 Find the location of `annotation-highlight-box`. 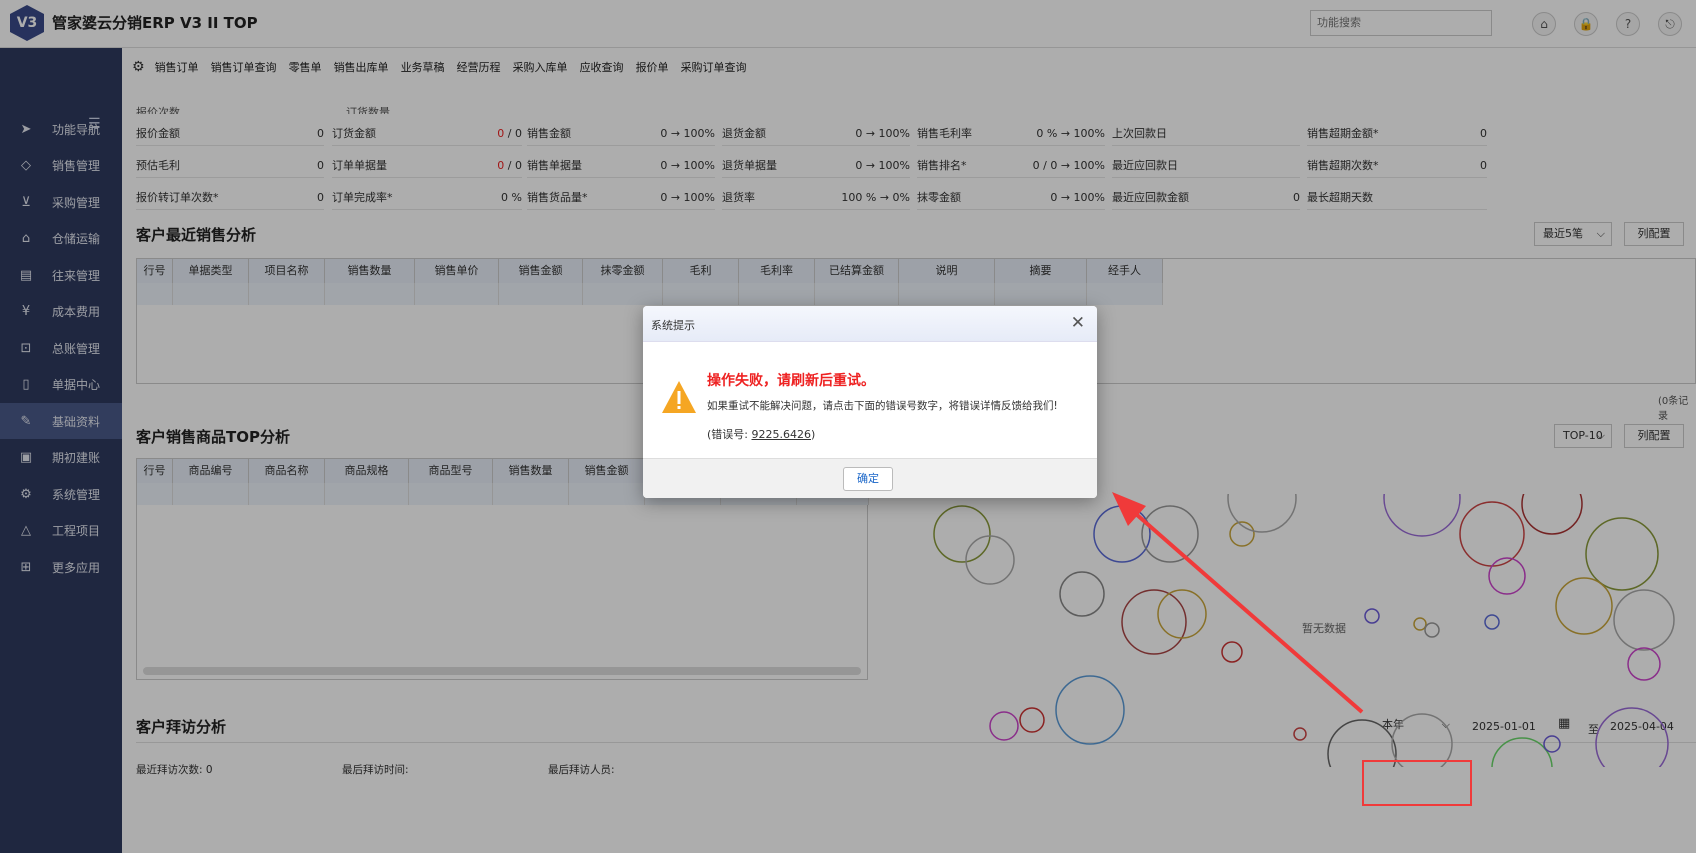

annotation-highlight-box is located at coordinates (1417, 783).